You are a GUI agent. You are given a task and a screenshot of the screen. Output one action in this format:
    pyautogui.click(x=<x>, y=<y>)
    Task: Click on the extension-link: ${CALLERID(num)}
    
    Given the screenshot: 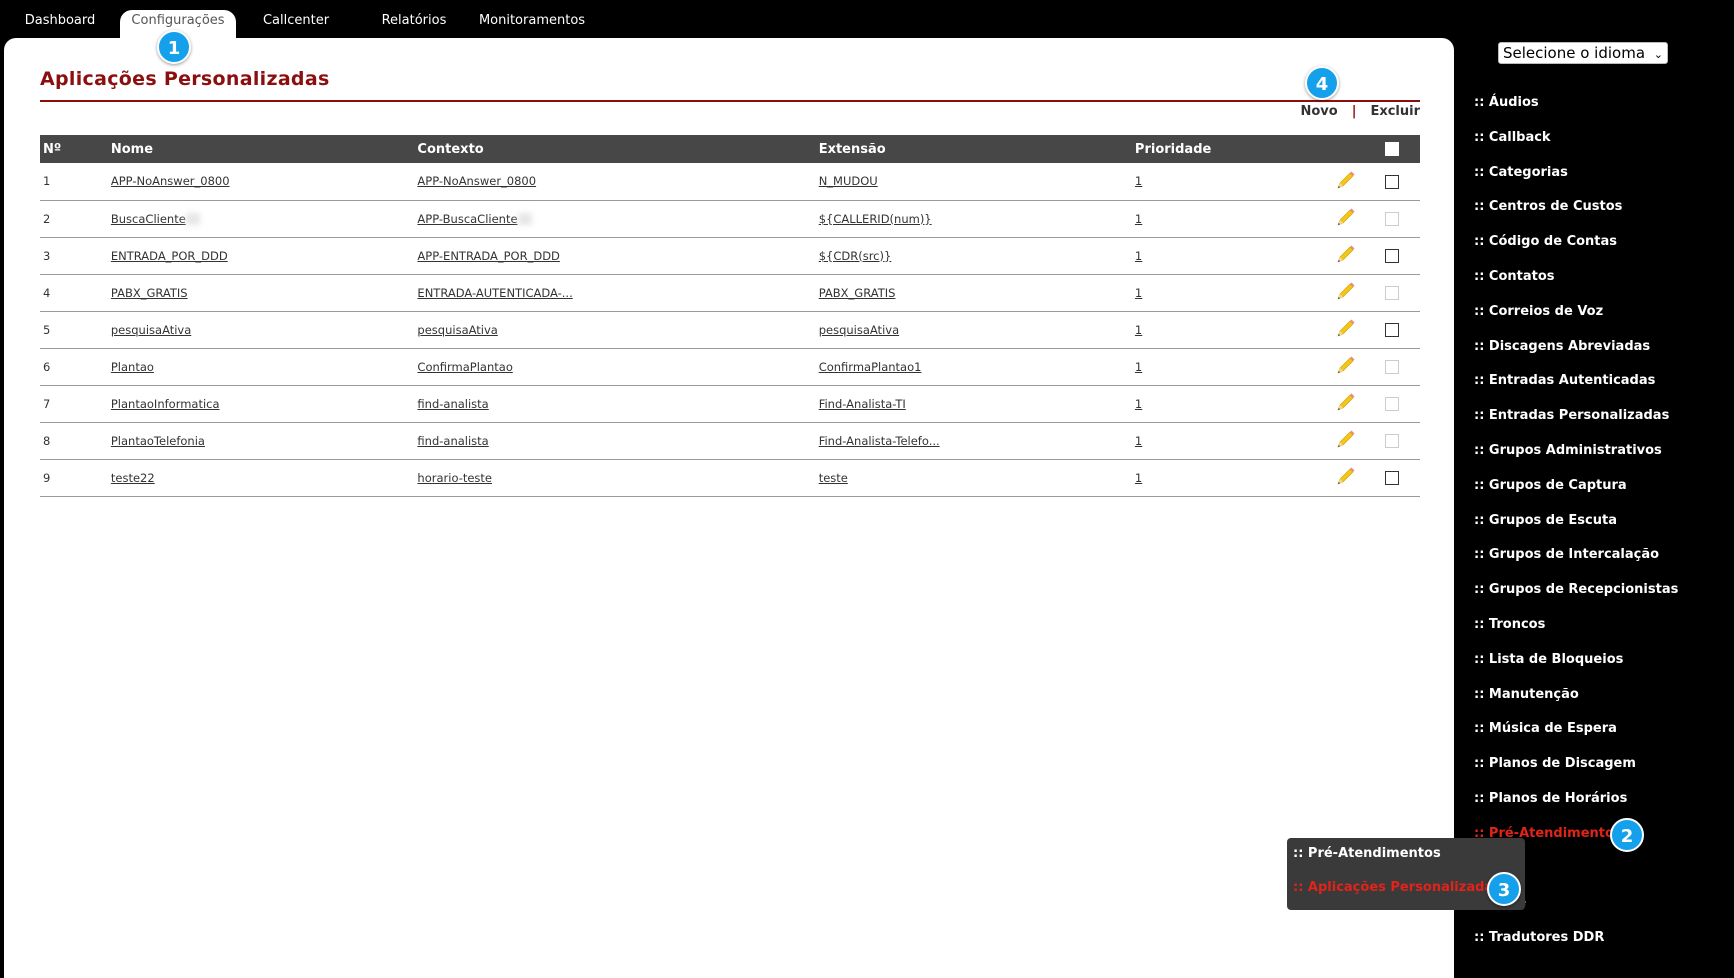 What is the action you would take?
    pyautogui.click(x=875, y=219)
    